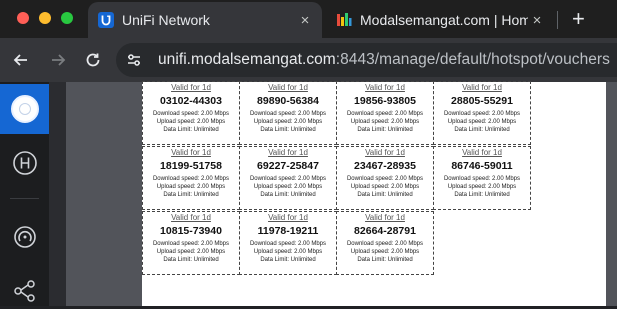  Describe the element at coordinates (385, 101) in the screenshot. I see `voucher-code: 19856-93805` at that location.